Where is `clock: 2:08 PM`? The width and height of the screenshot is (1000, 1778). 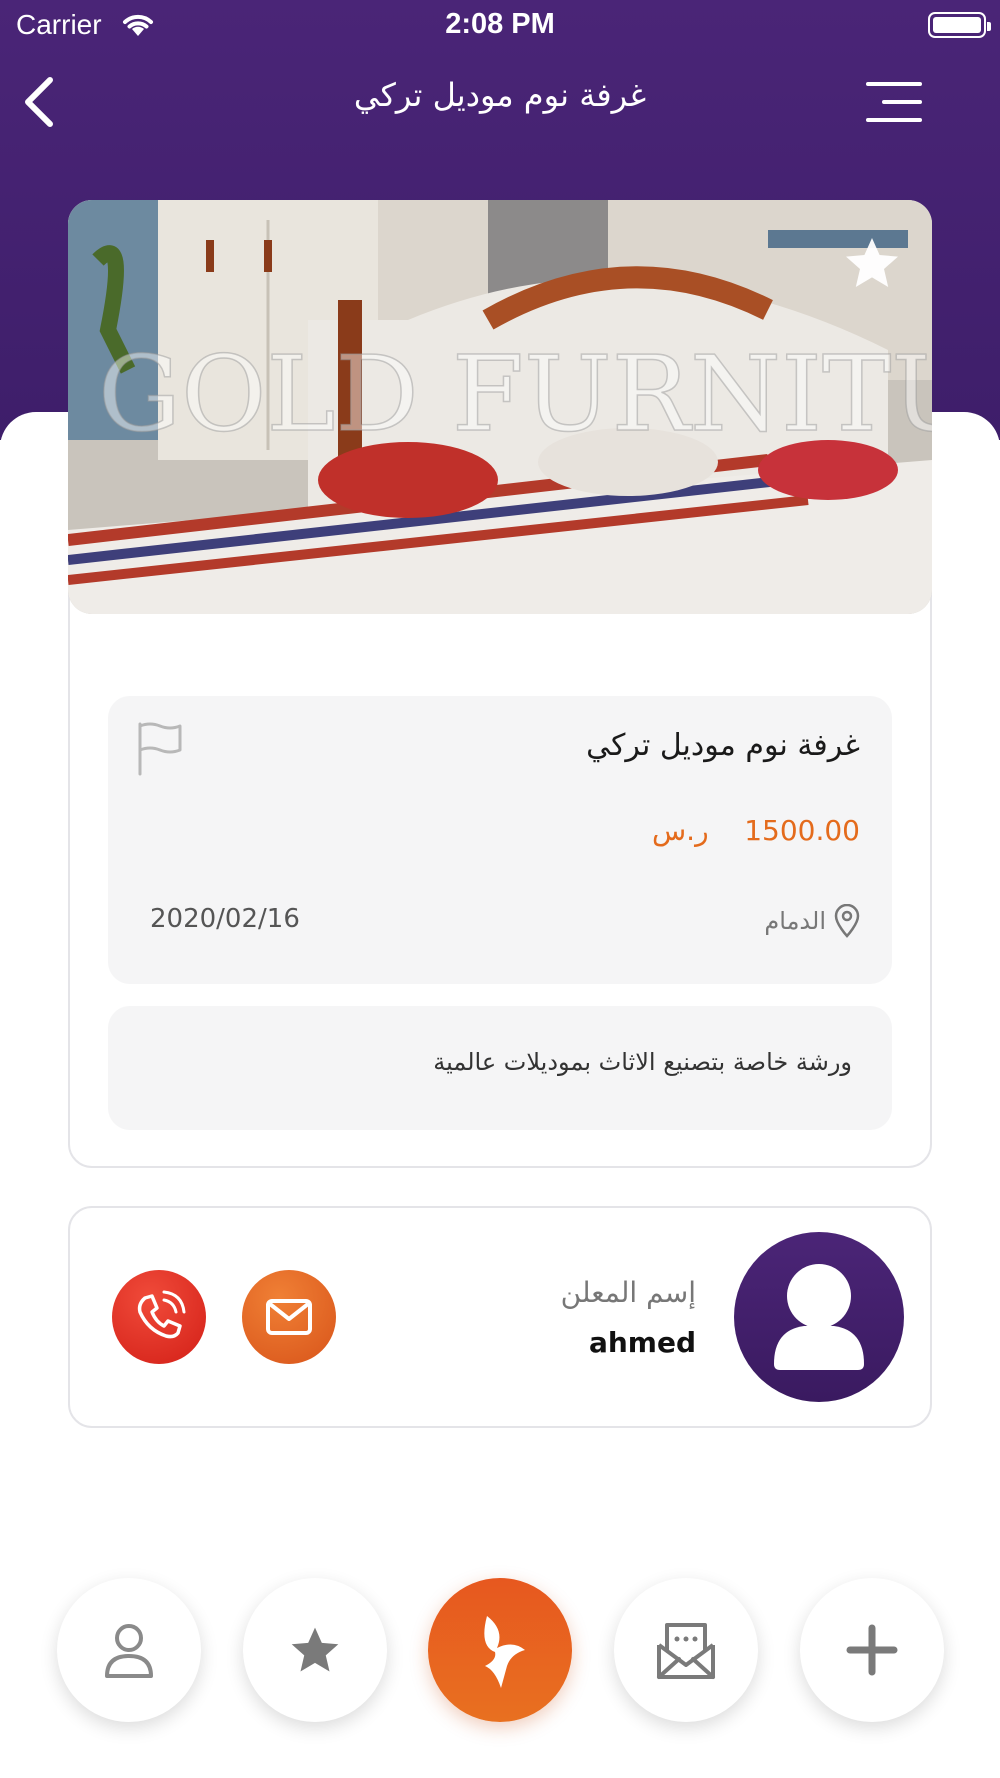
clock: 2:08 PM is located at coordinates (500, 24).